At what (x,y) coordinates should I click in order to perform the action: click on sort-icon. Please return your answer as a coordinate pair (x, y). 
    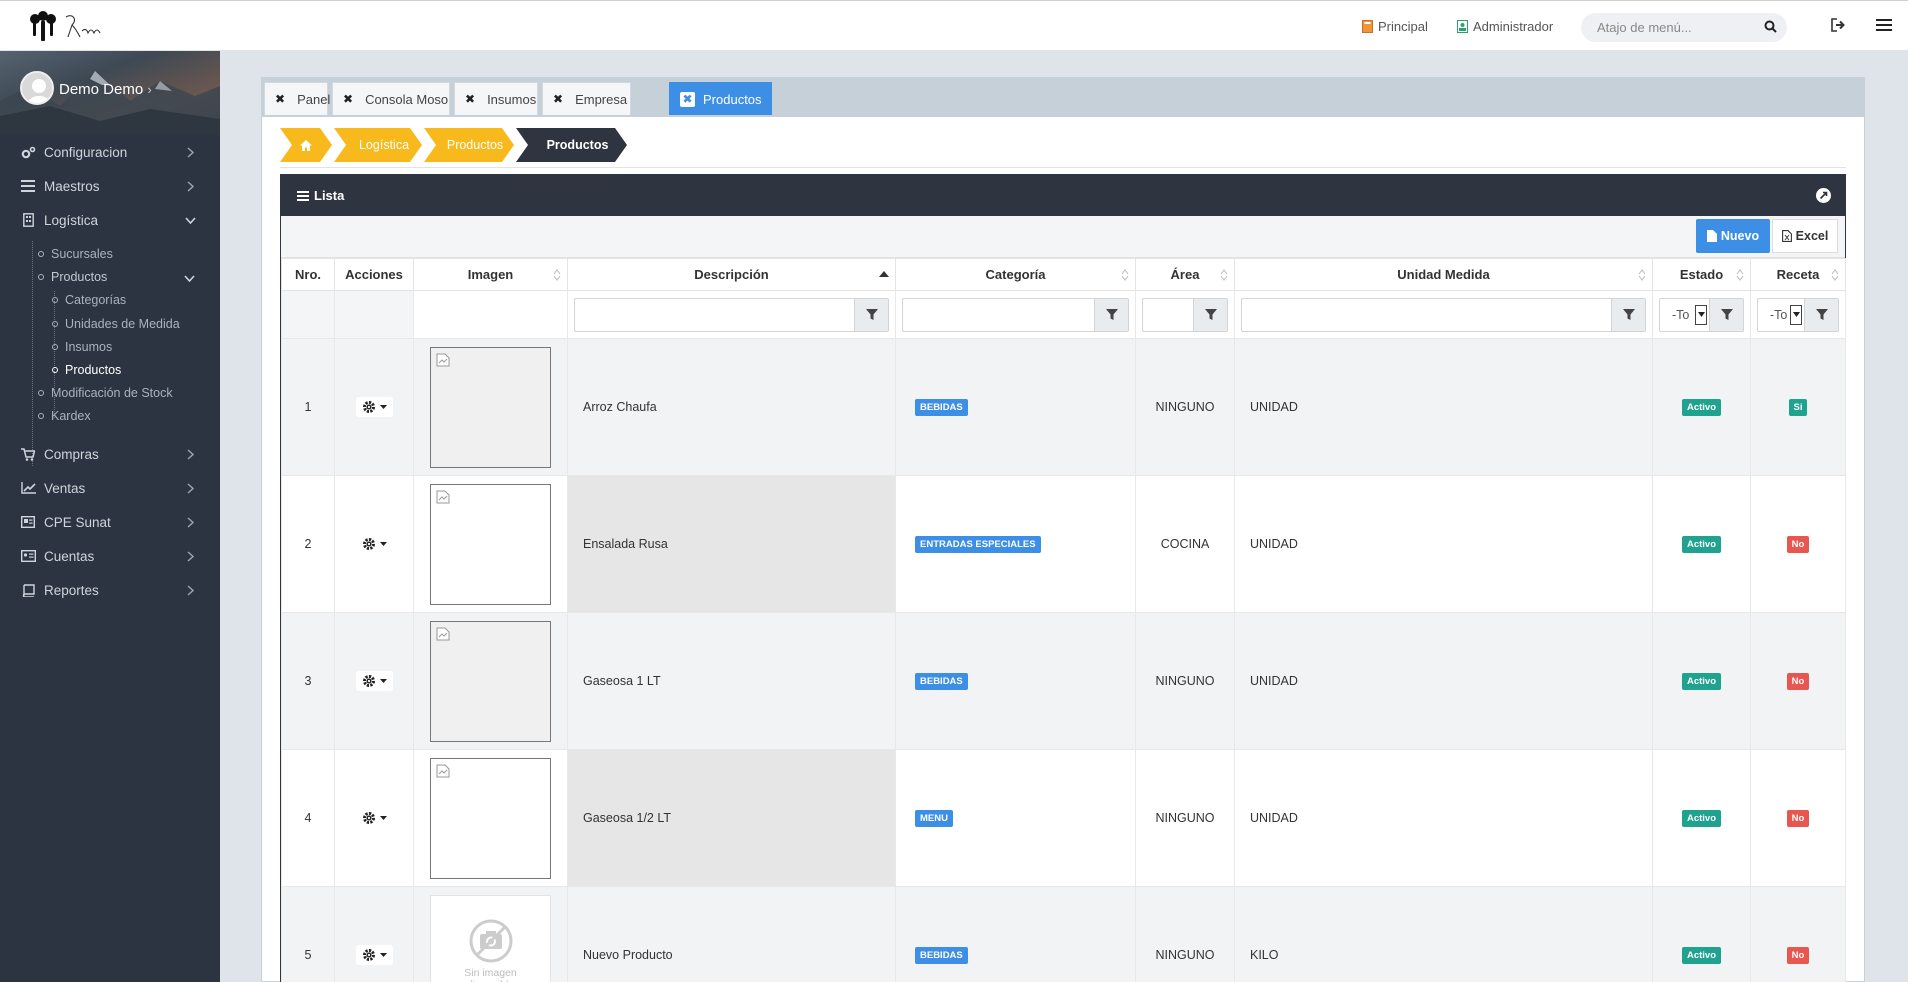
    Looking at the image, I should click on (1642, 275).